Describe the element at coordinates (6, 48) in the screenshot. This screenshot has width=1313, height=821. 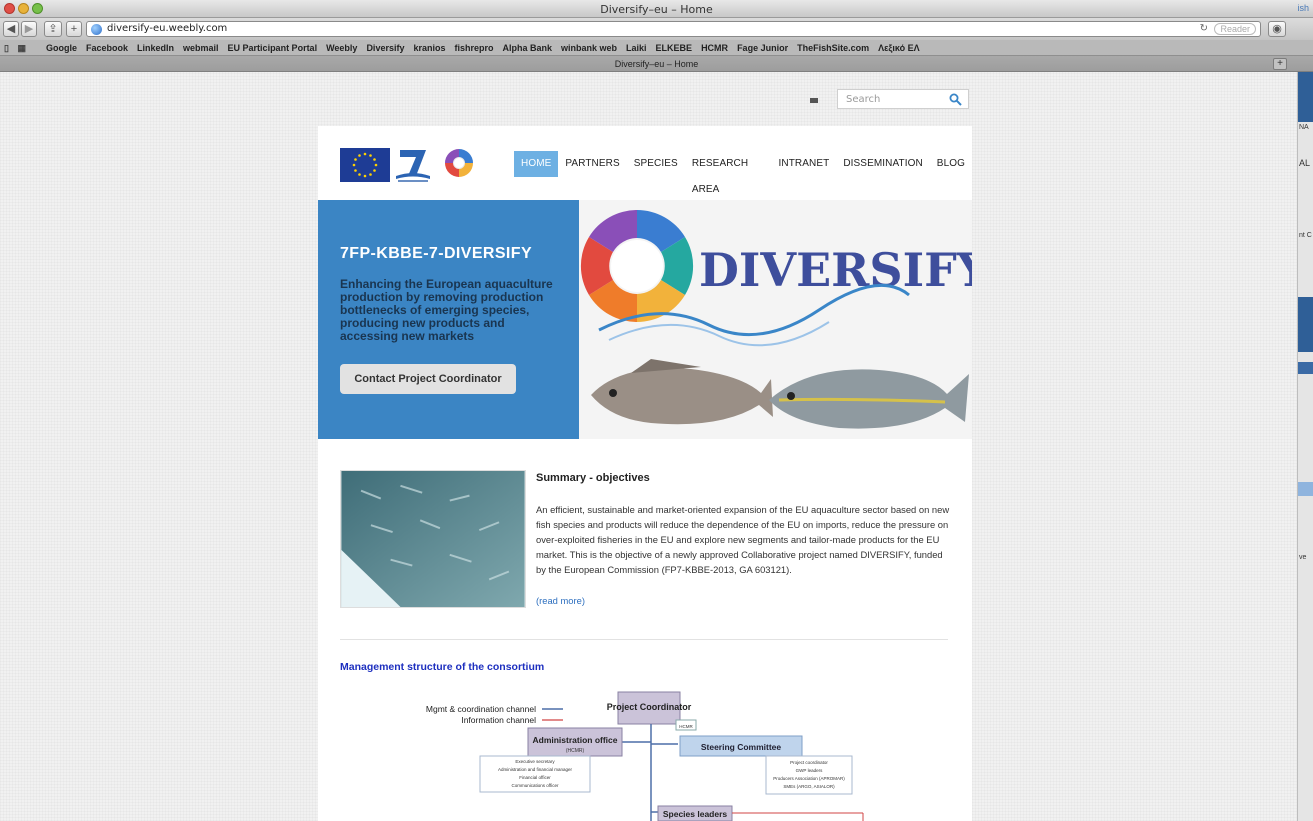
I see `book-icon: ▯` at that location.